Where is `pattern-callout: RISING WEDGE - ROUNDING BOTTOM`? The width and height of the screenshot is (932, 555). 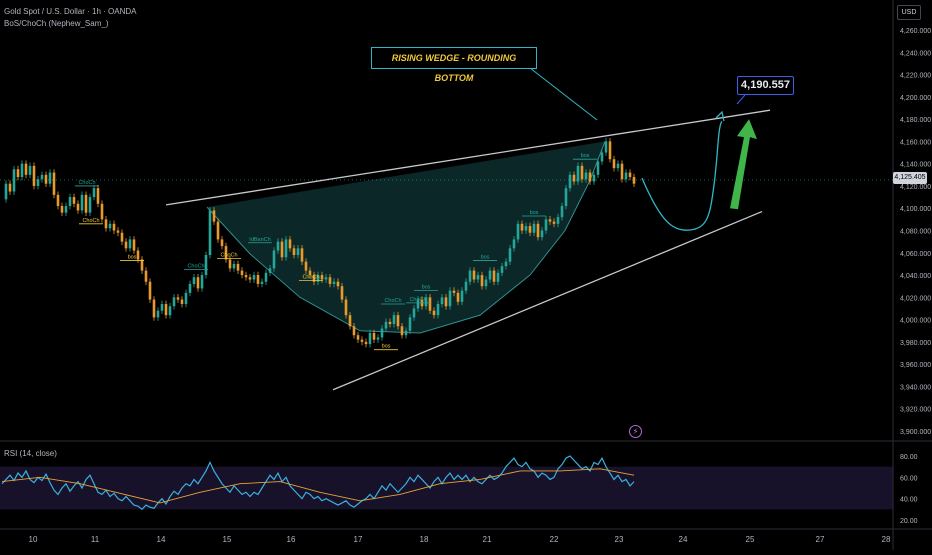
pattern-callout: RISING WEDGE - ROUNDING BOTTOM is located at coordinates (454, 65).